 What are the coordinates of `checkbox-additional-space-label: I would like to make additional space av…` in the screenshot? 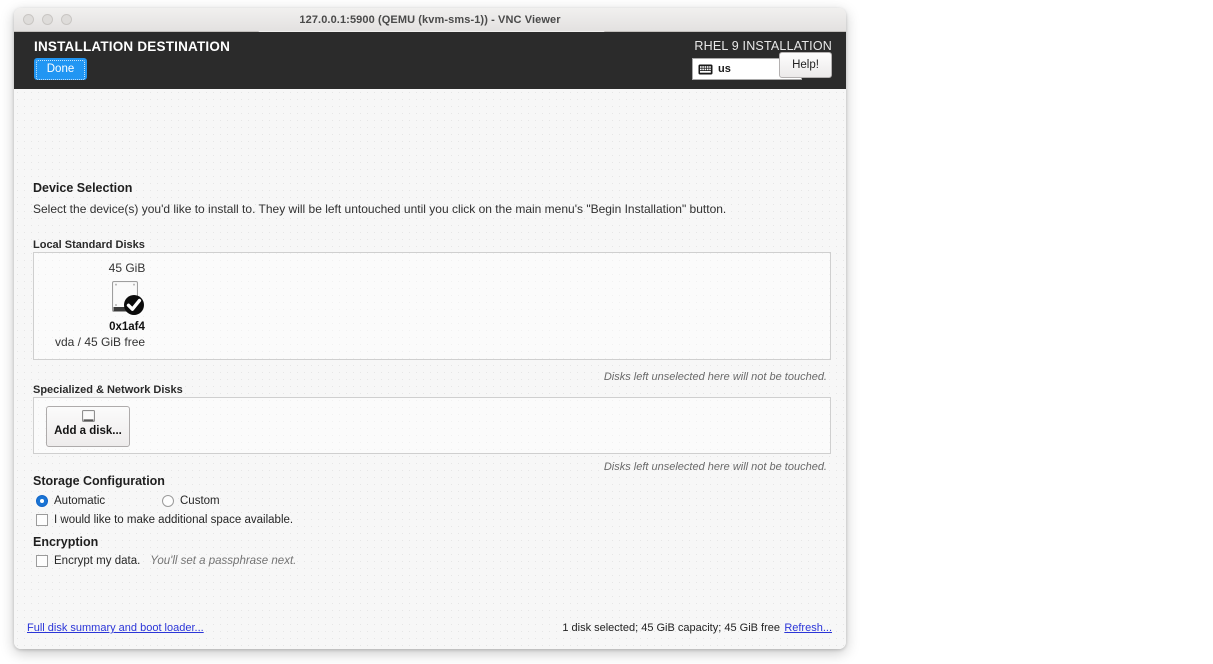 It's located at (174, 520).